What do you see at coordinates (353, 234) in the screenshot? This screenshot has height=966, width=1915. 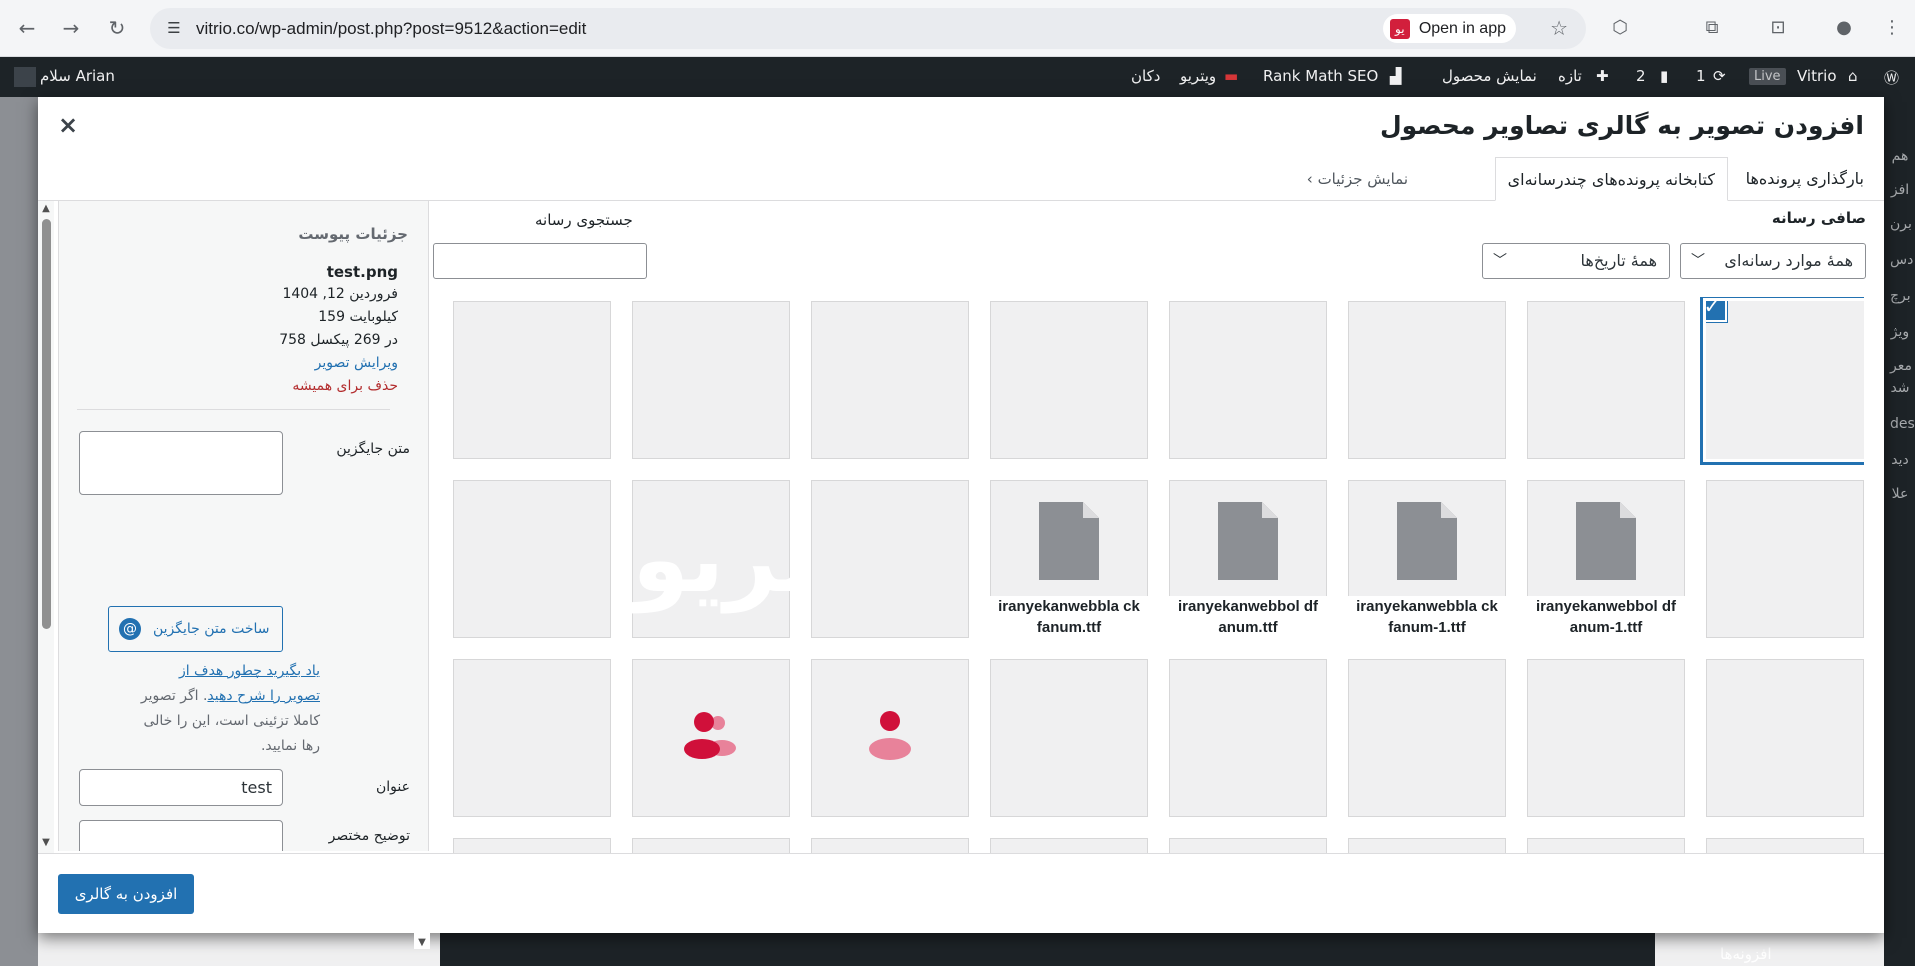 I see `attachment-details-heading: جزئیات پیوست` at bounding box center [353, 234].